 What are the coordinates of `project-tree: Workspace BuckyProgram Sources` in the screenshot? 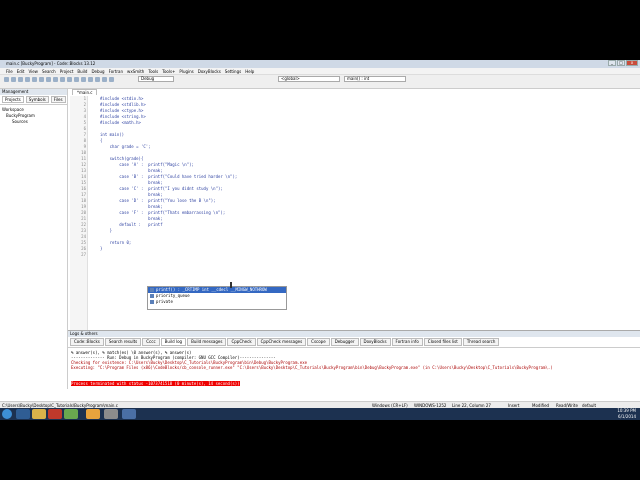 It's located at (33, 116).